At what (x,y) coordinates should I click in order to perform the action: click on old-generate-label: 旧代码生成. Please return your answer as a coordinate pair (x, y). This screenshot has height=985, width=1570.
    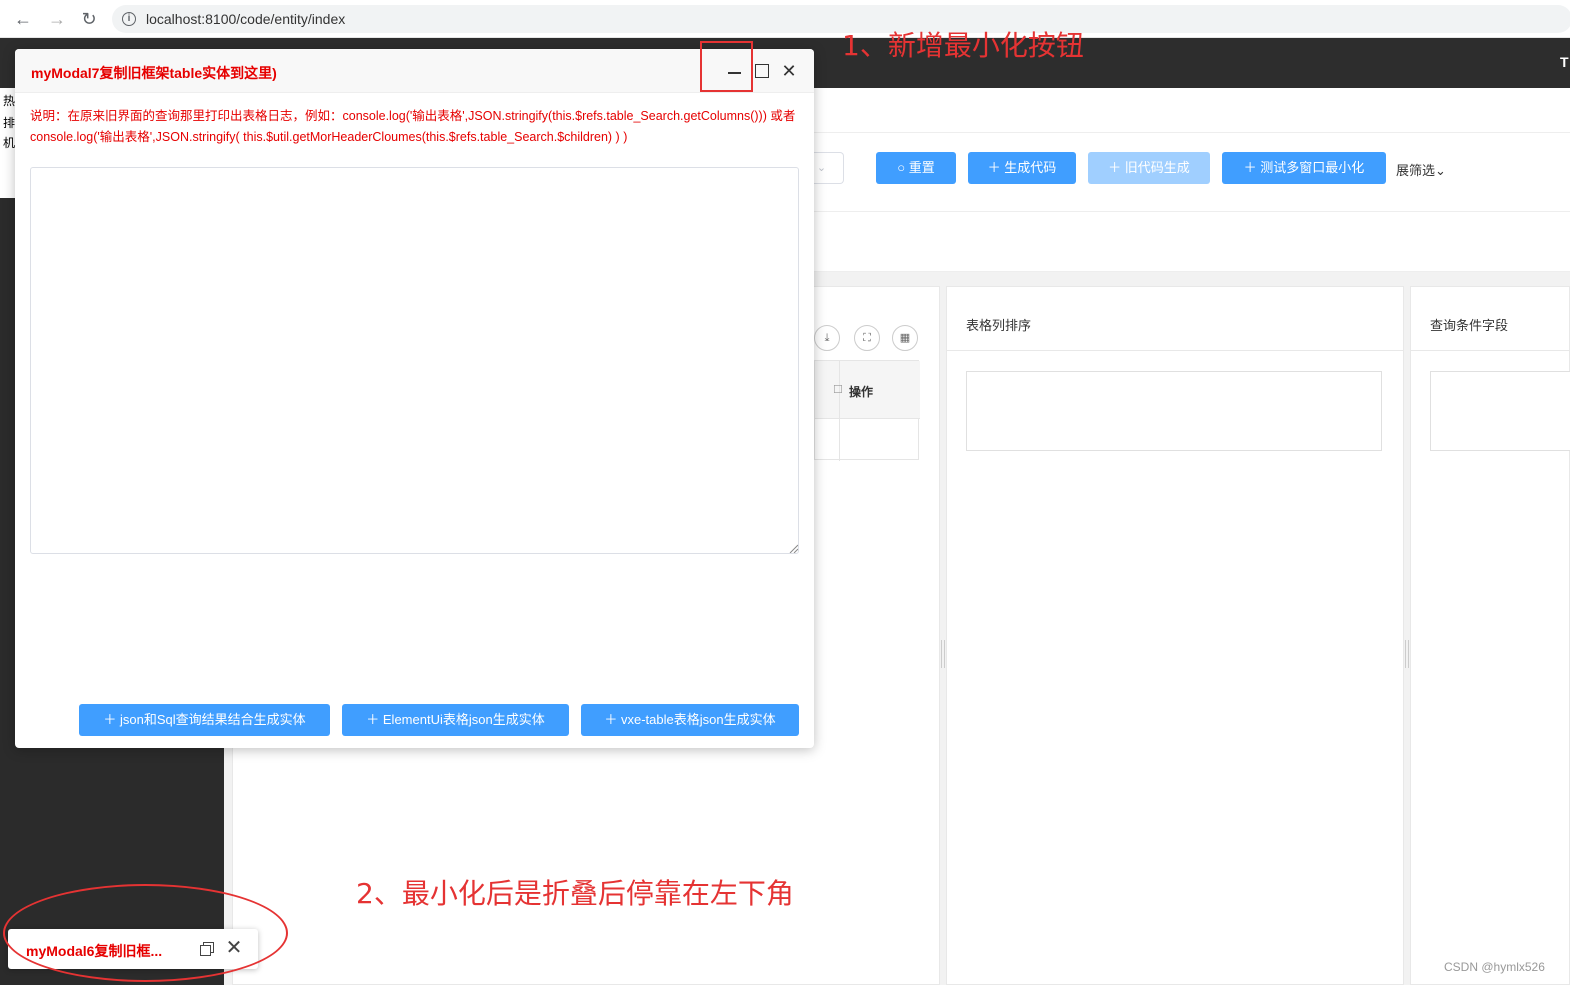
    Looking at the image, I should click on (1157, 167).